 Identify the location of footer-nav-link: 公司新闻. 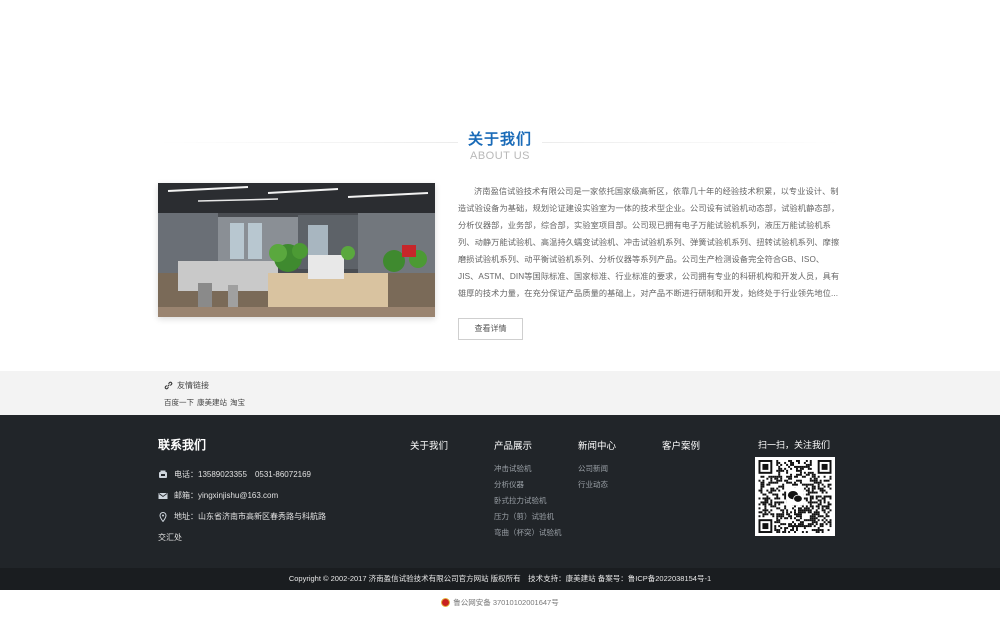
(597, 468).